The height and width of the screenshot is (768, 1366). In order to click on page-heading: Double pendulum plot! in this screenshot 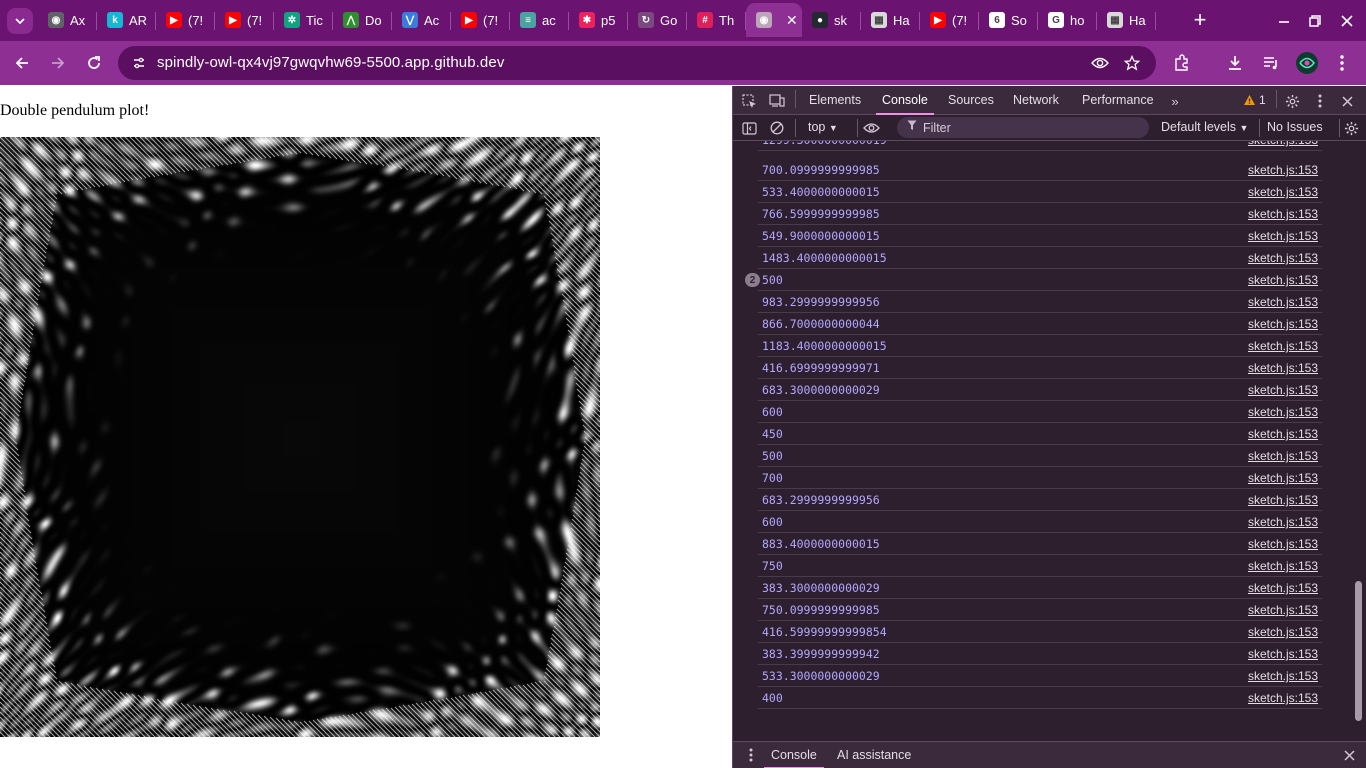, I will do `click(75, 110)`.